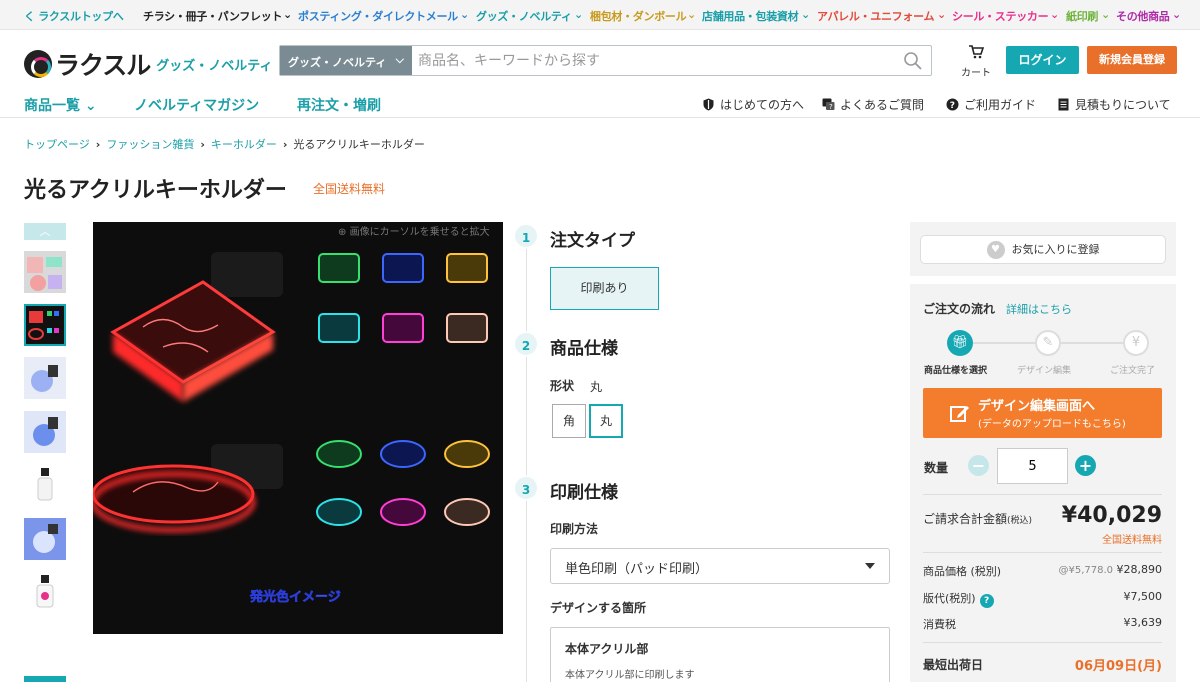 The height and width of the screenshot is (682, 1200). What do you see at coordinates (337, 62) in the screenshot?
I see `search-category-label: グッズ・ノベルティ` at bounding box center [337, 62].